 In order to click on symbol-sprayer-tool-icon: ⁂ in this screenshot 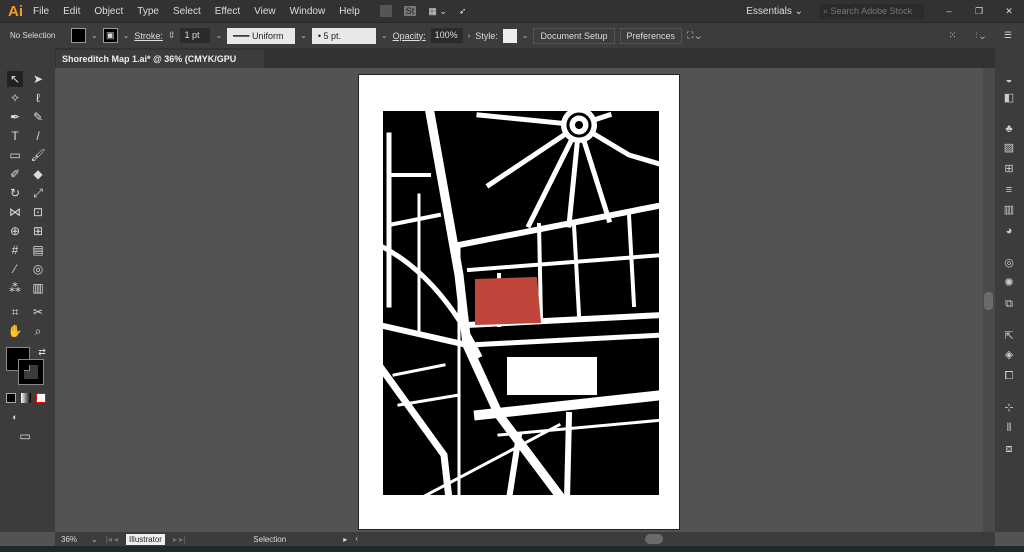, I will do `click(15, 288)`.